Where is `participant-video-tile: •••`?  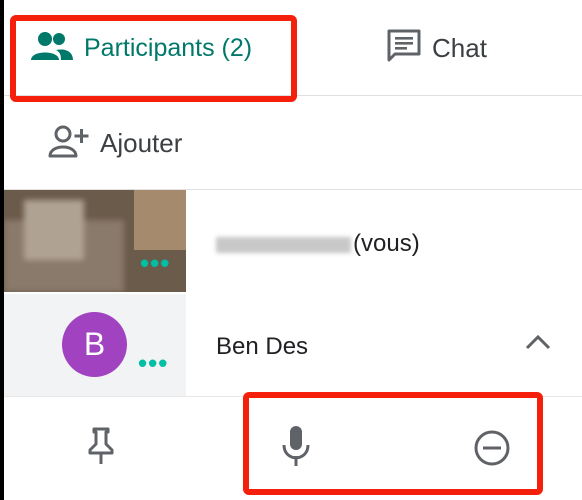
participant-video-tile: ••• is located at coordinates (95, 241).